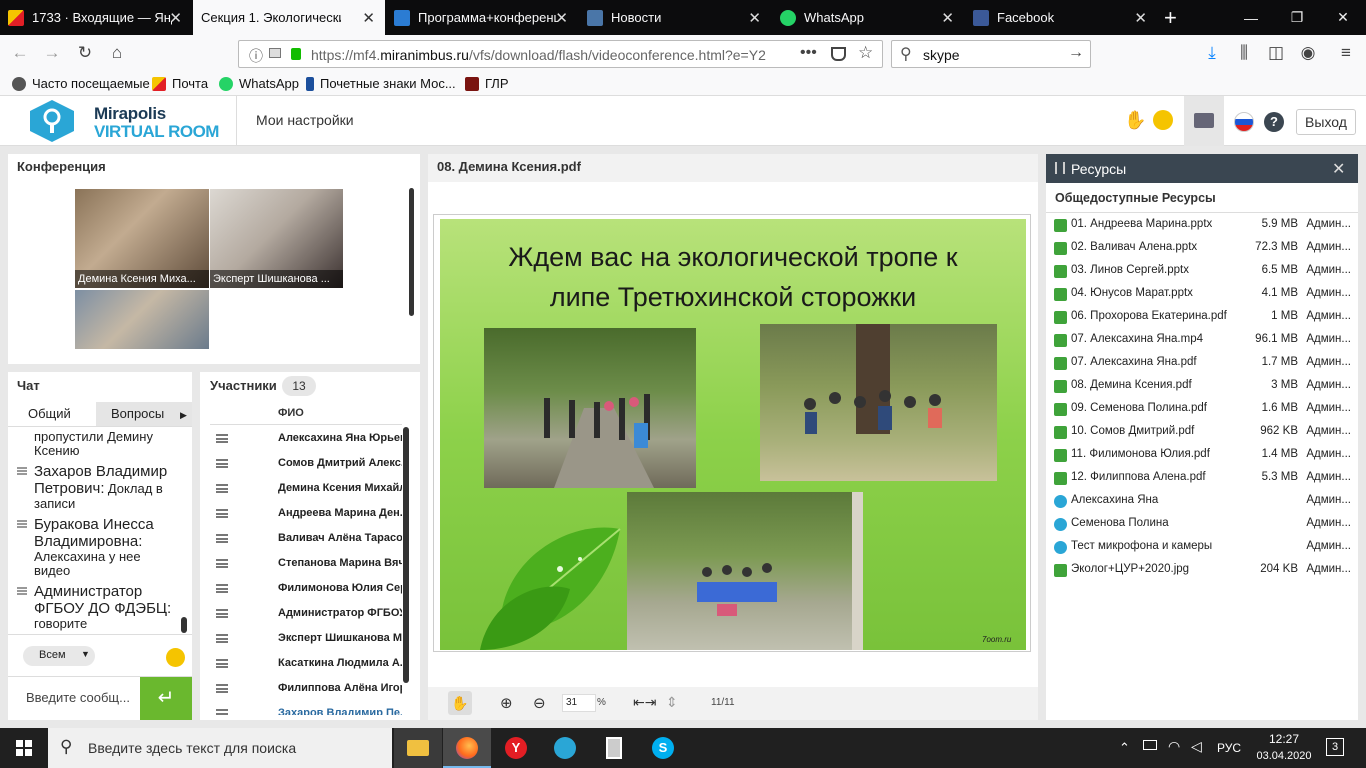  Describe the element at coordinates (306, 588) in the screenshot. I see `participant-row: Филимонова Юлия Сер.` at that location.